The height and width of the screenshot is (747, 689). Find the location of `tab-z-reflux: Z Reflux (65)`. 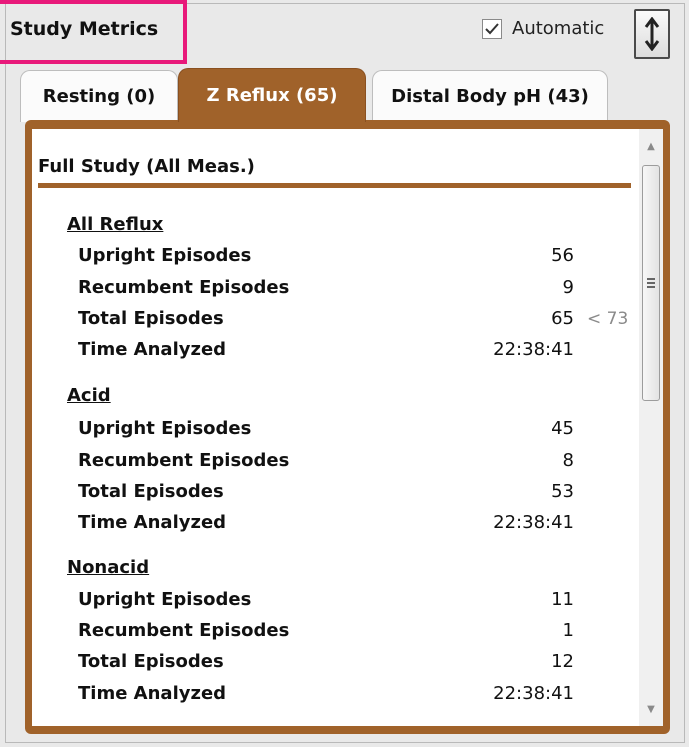

tab-z-reflux: Z Reflux (65) is located at coordinates (272, 95).